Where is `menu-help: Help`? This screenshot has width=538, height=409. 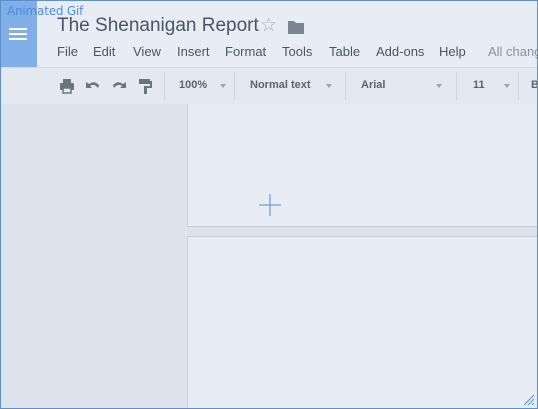 menu-help: Help is located at coordinates (452, 51).